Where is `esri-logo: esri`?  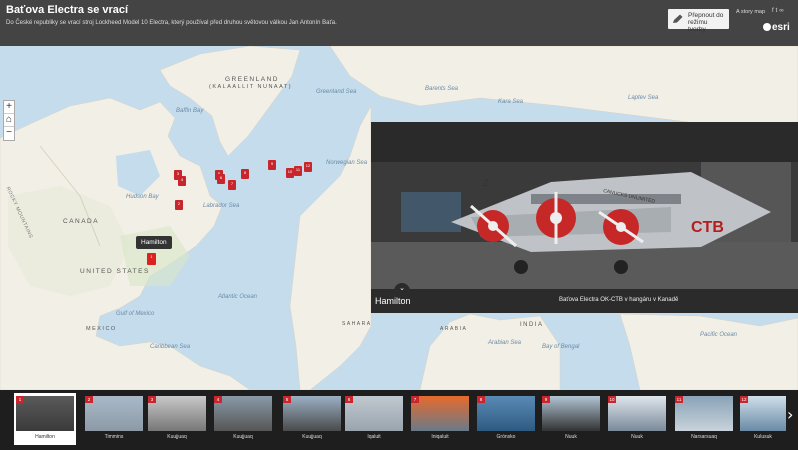
esri-logo: esri is located at coordinates (776, 27).